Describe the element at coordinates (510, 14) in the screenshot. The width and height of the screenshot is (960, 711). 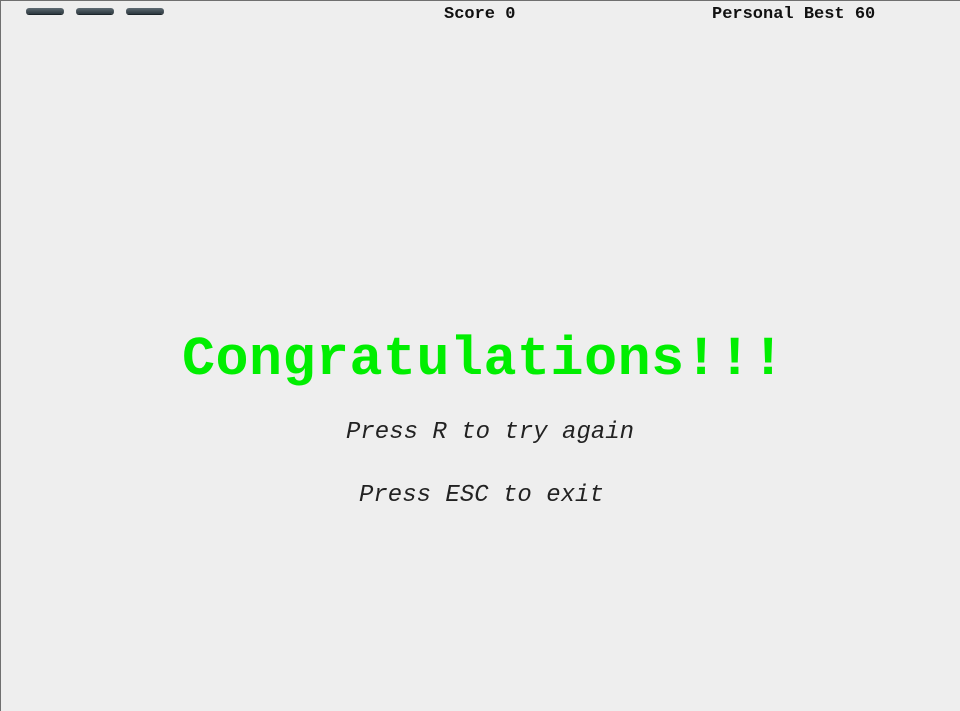
I see `score-value: 0` at that location.